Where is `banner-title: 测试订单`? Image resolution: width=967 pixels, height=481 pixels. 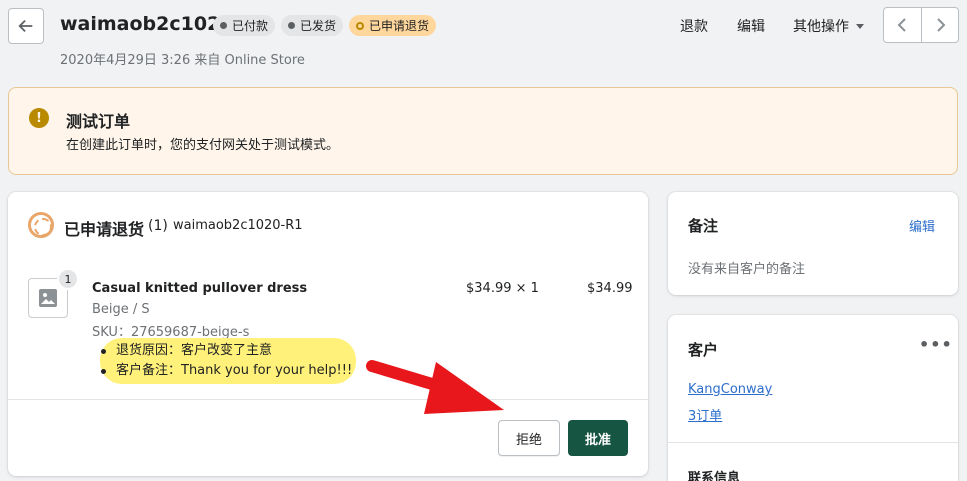
banner-title: 测试订单 is located at coordinates (98, 121).